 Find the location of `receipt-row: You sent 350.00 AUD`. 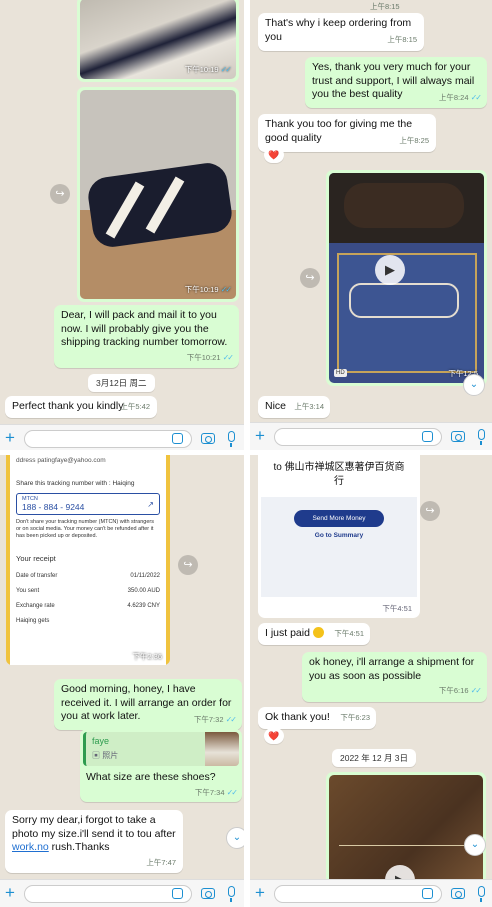

receipt-row: You sent 350.00 AUD is located at coordinates (88, 591).